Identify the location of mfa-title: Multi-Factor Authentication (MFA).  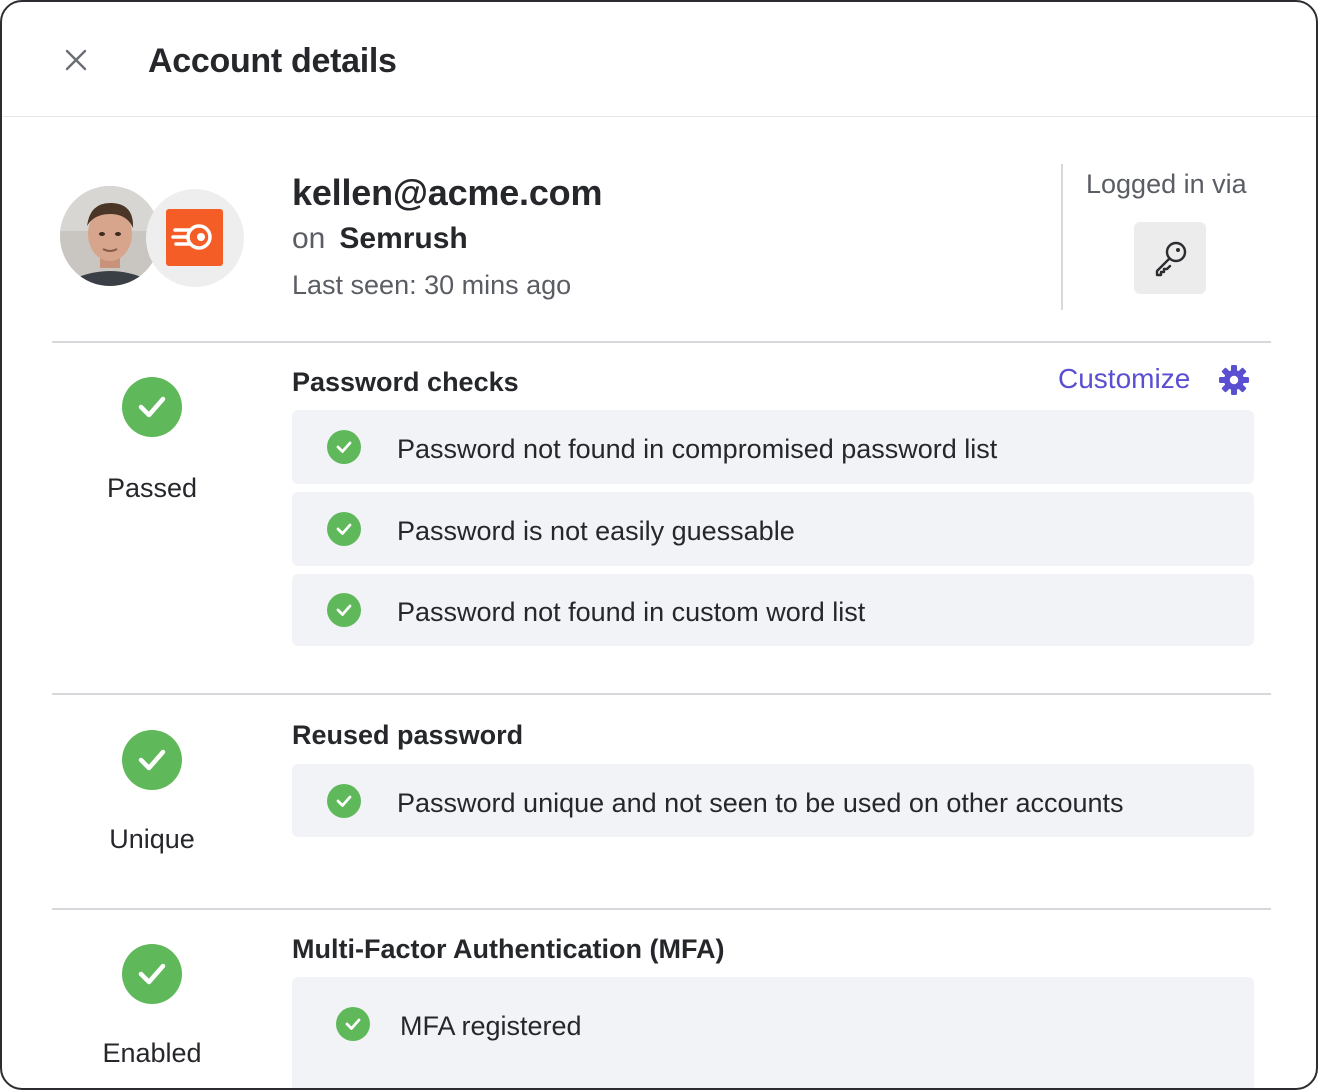
(508, 949).